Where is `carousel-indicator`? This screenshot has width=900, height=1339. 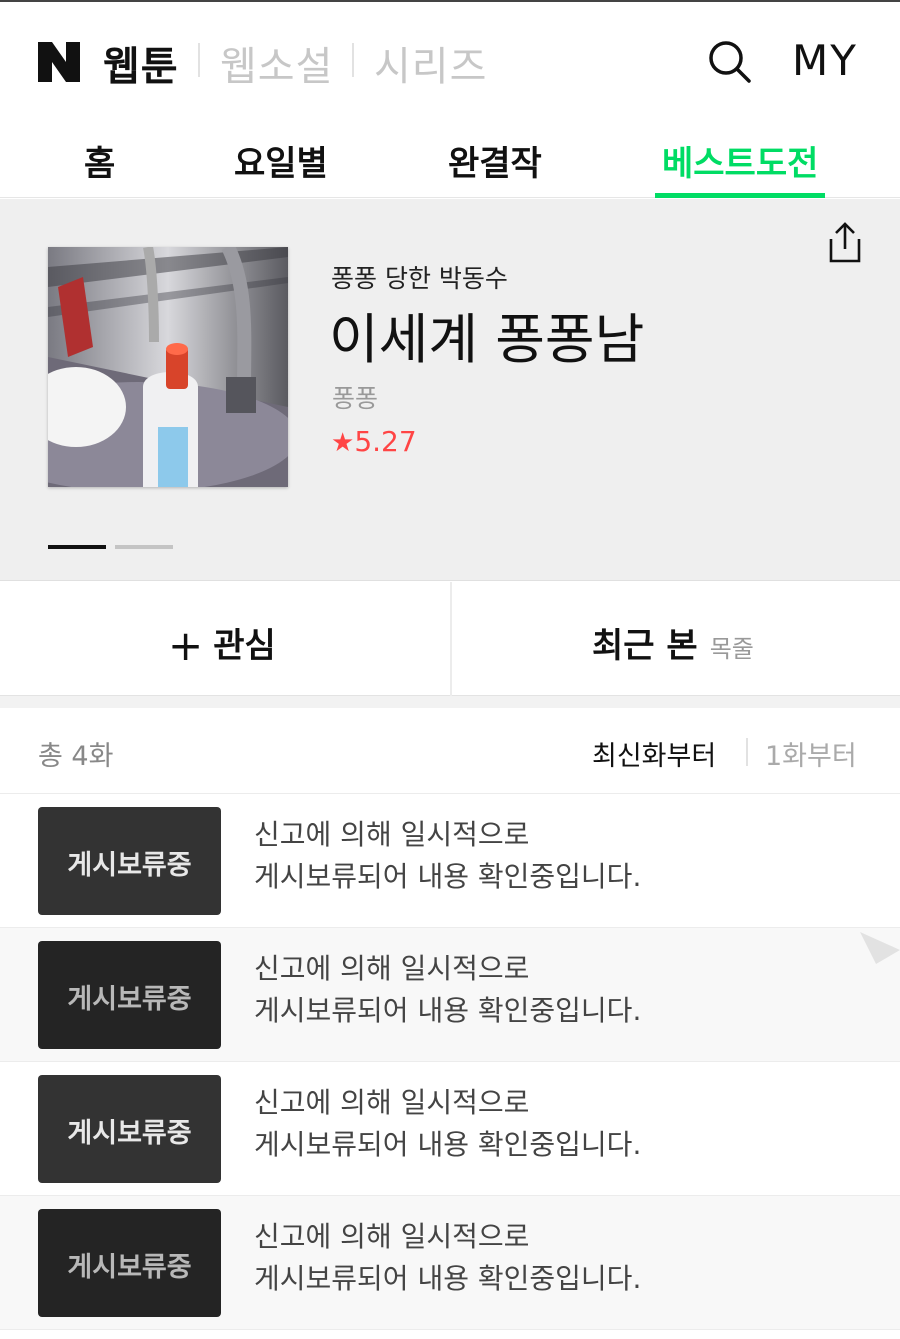
carousel-indicator is located at coordinates (144, 547).